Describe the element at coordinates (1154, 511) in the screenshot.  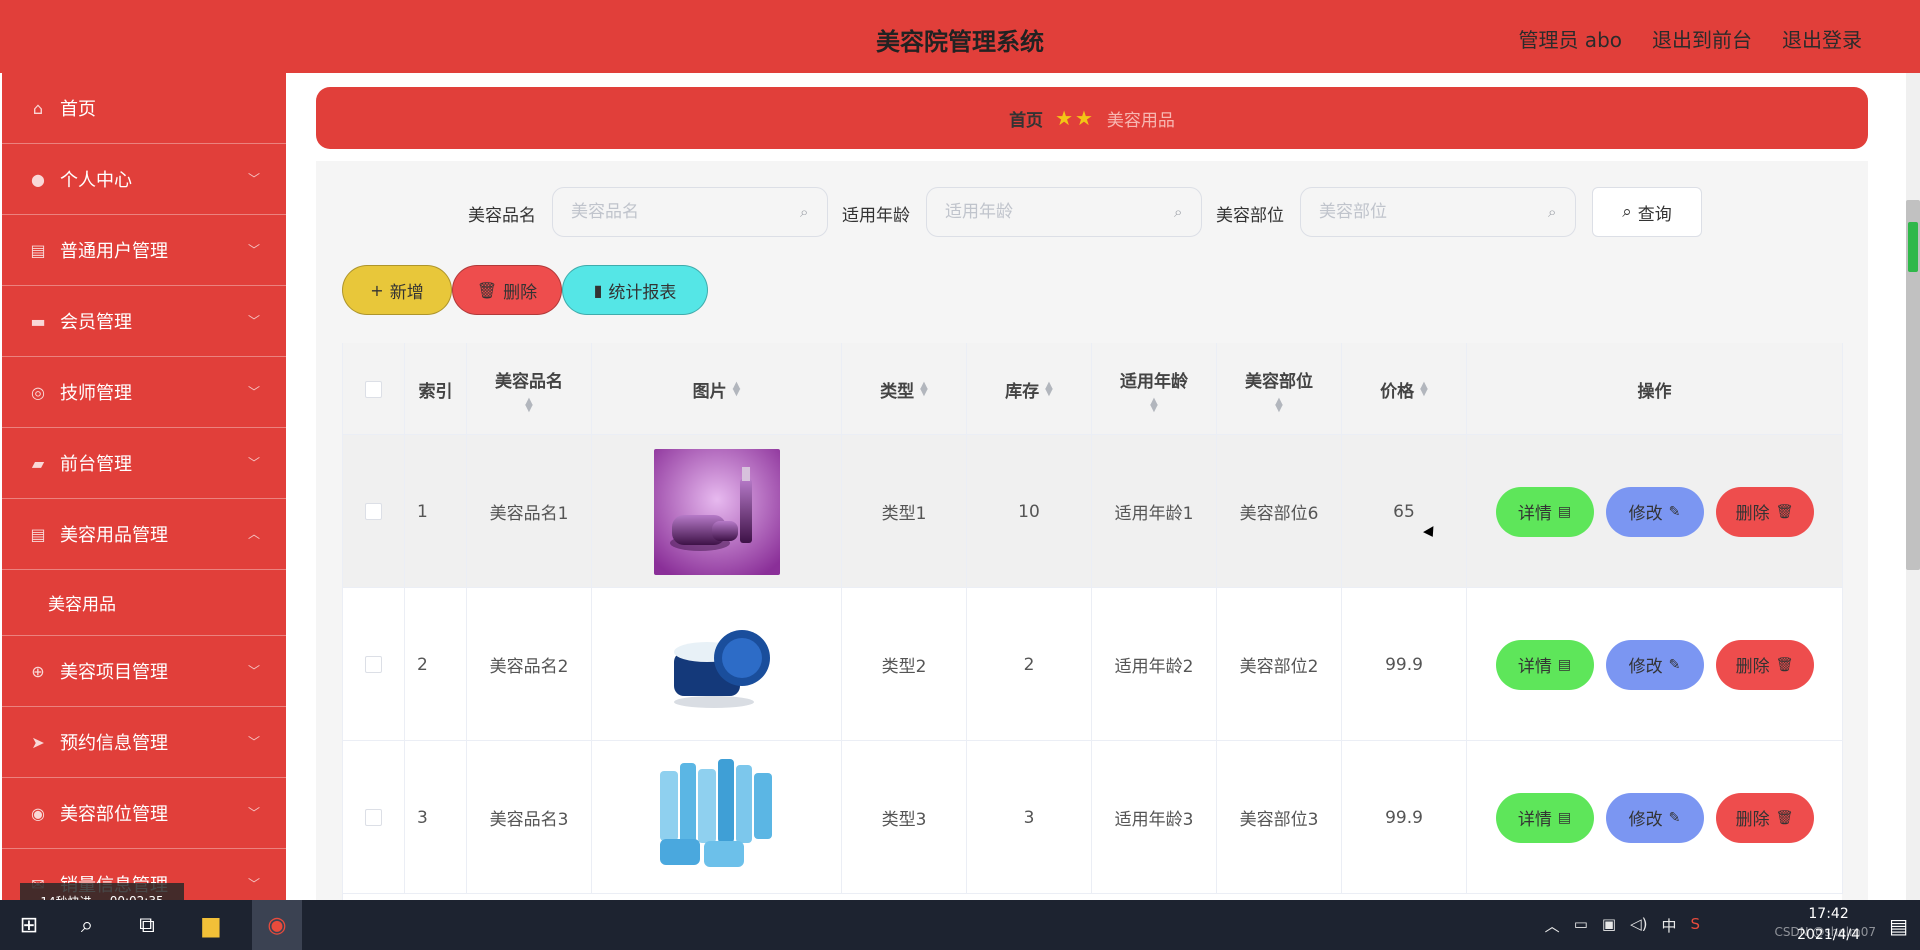
I see `cell-age: 适用年龄1` at that location.